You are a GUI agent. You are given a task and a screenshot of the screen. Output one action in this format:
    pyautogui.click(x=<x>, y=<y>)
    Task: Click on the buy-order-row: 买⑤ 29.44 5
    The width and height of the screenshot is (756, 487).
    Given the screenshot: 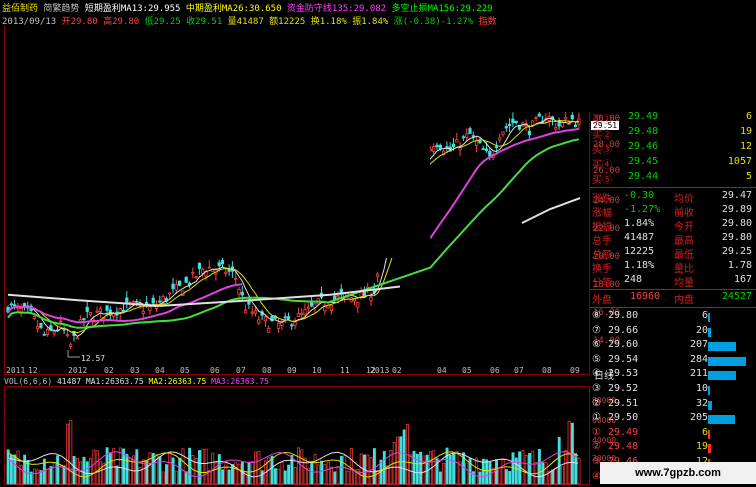 What is the action you would take?
    pyautogui.click(x=673, y=178)
    